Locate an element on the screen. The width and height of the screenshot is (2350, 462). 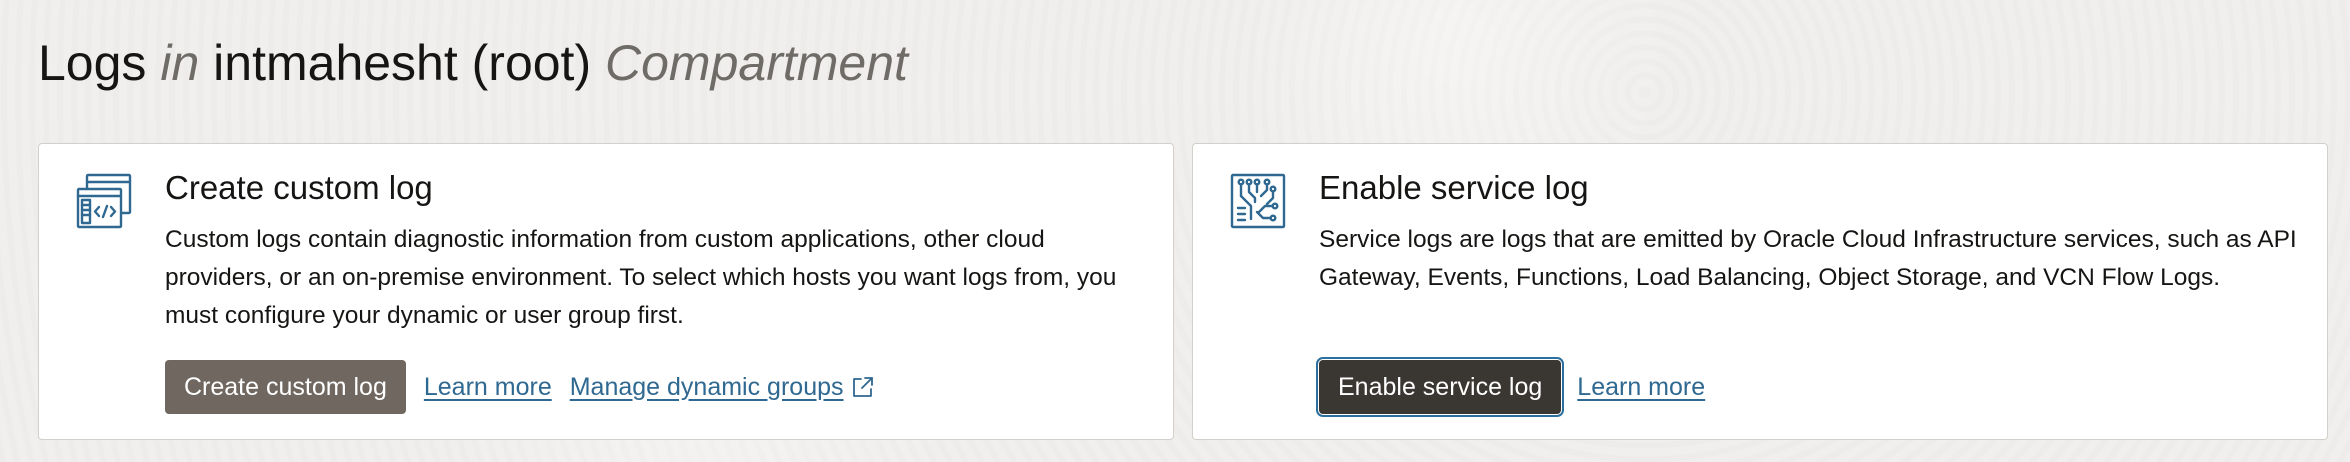
card-actions: Enable service log Learn more is located at coordinates (1510, 387).